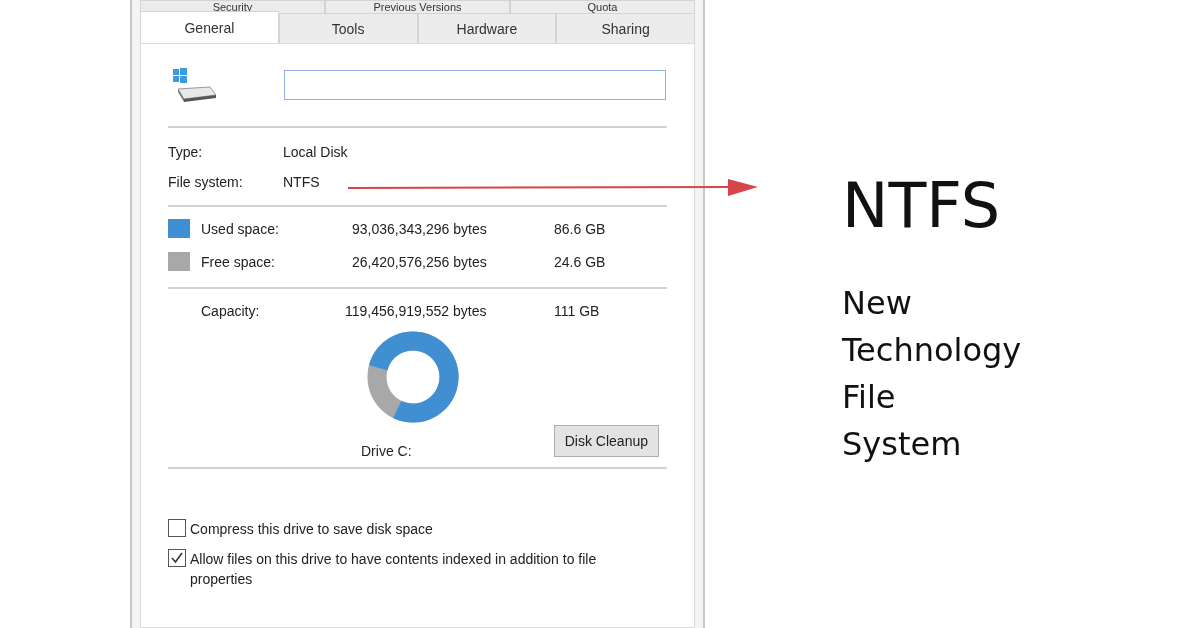 Image resolution: width=1196 pixels, height=628 pixels. I want to click on size-value: 86.6 GB, so click(580, 228).